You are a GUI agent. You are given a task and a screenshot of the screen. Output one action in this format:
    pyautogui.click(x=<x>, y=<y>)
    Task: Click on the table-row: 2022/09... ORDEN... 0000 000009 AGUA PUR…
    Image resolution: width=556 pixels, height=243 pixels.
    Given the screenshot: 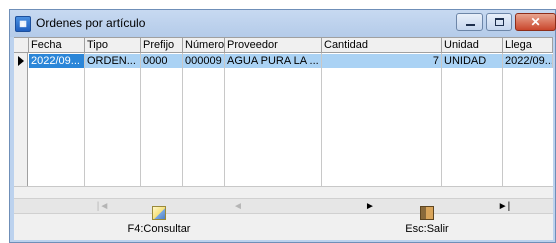 What is the action you would take?
    pyautogui.click(x=283, y=61)
    